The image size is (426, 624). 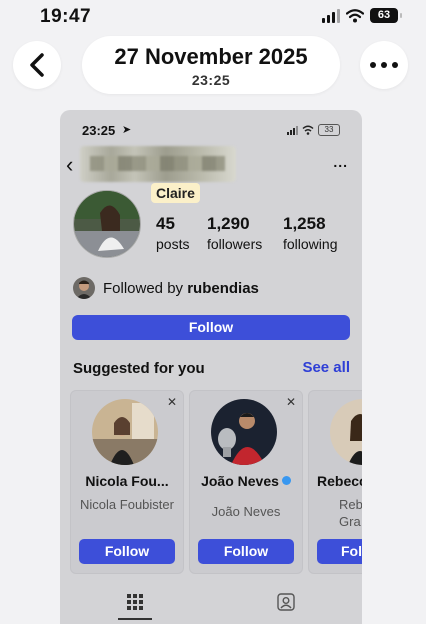 I want to click on status-icons: 63, so click(x=362, y=15).